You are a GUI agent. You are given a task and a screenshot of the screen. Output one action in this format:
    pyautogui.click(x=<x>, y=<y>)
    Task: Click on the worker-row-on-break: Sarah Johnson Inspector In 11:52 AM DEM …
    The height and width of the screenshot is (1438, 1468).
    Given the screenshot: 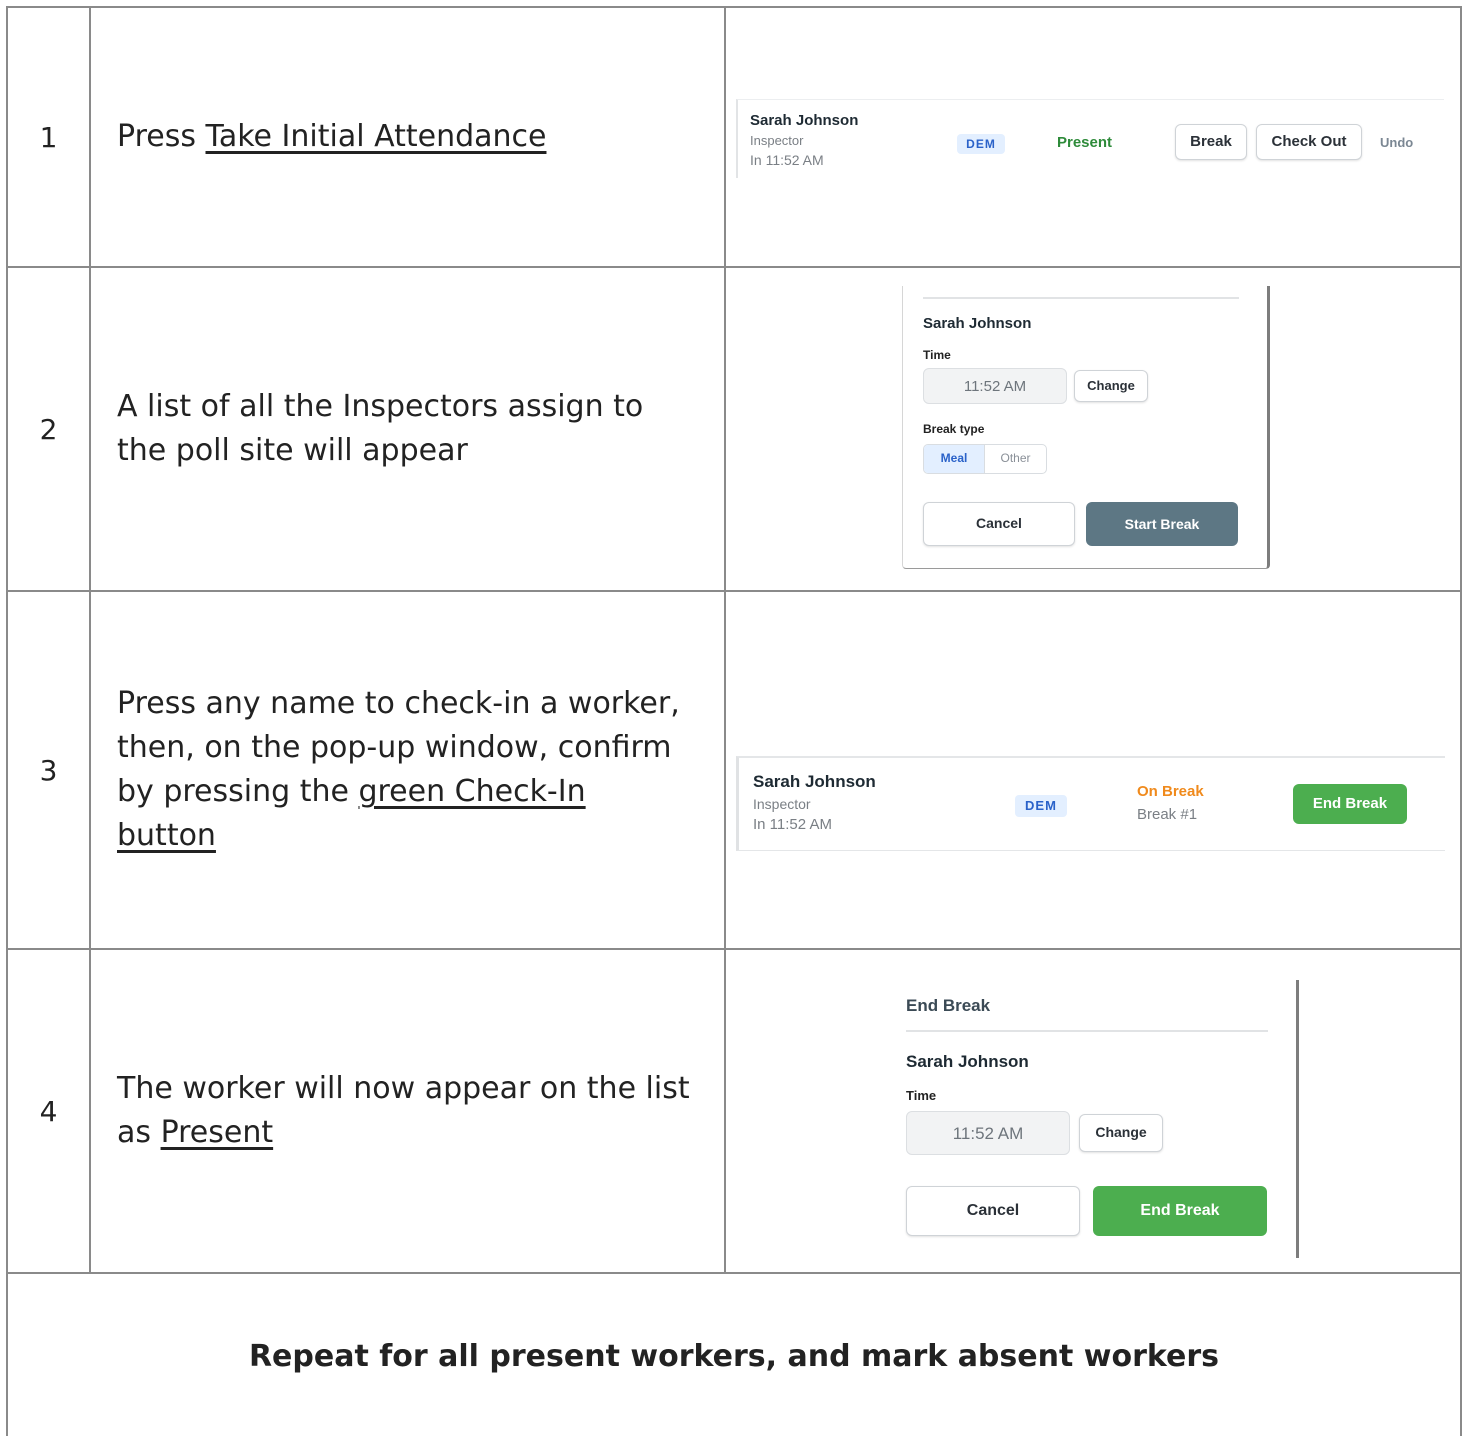 What is the action you would take?
    pyautogui.click(x=1090, y=803)
    